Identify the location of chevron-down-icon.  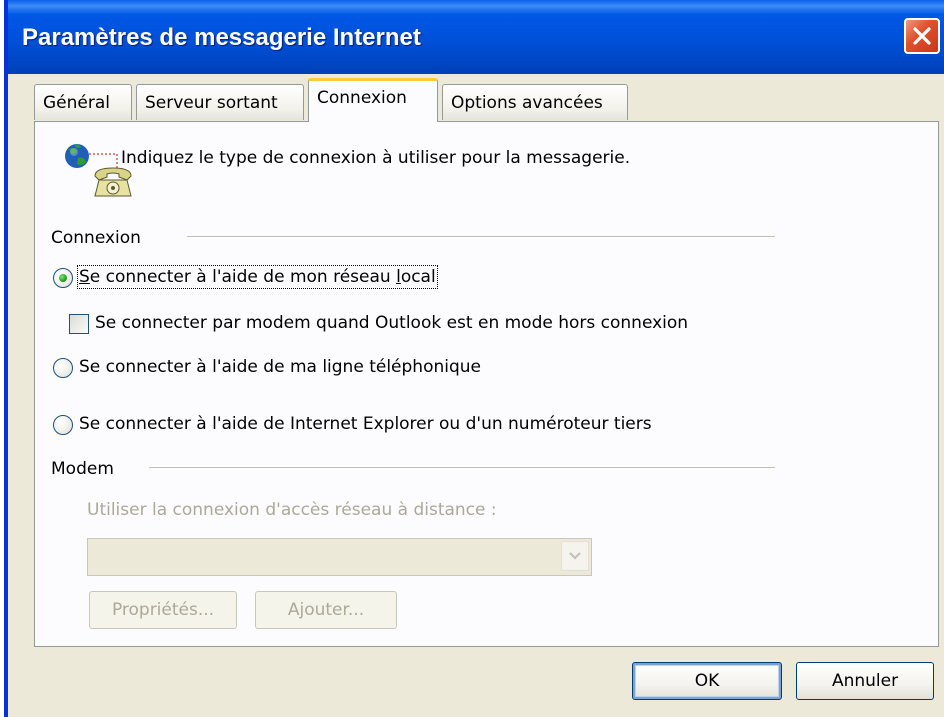
(575, 556).